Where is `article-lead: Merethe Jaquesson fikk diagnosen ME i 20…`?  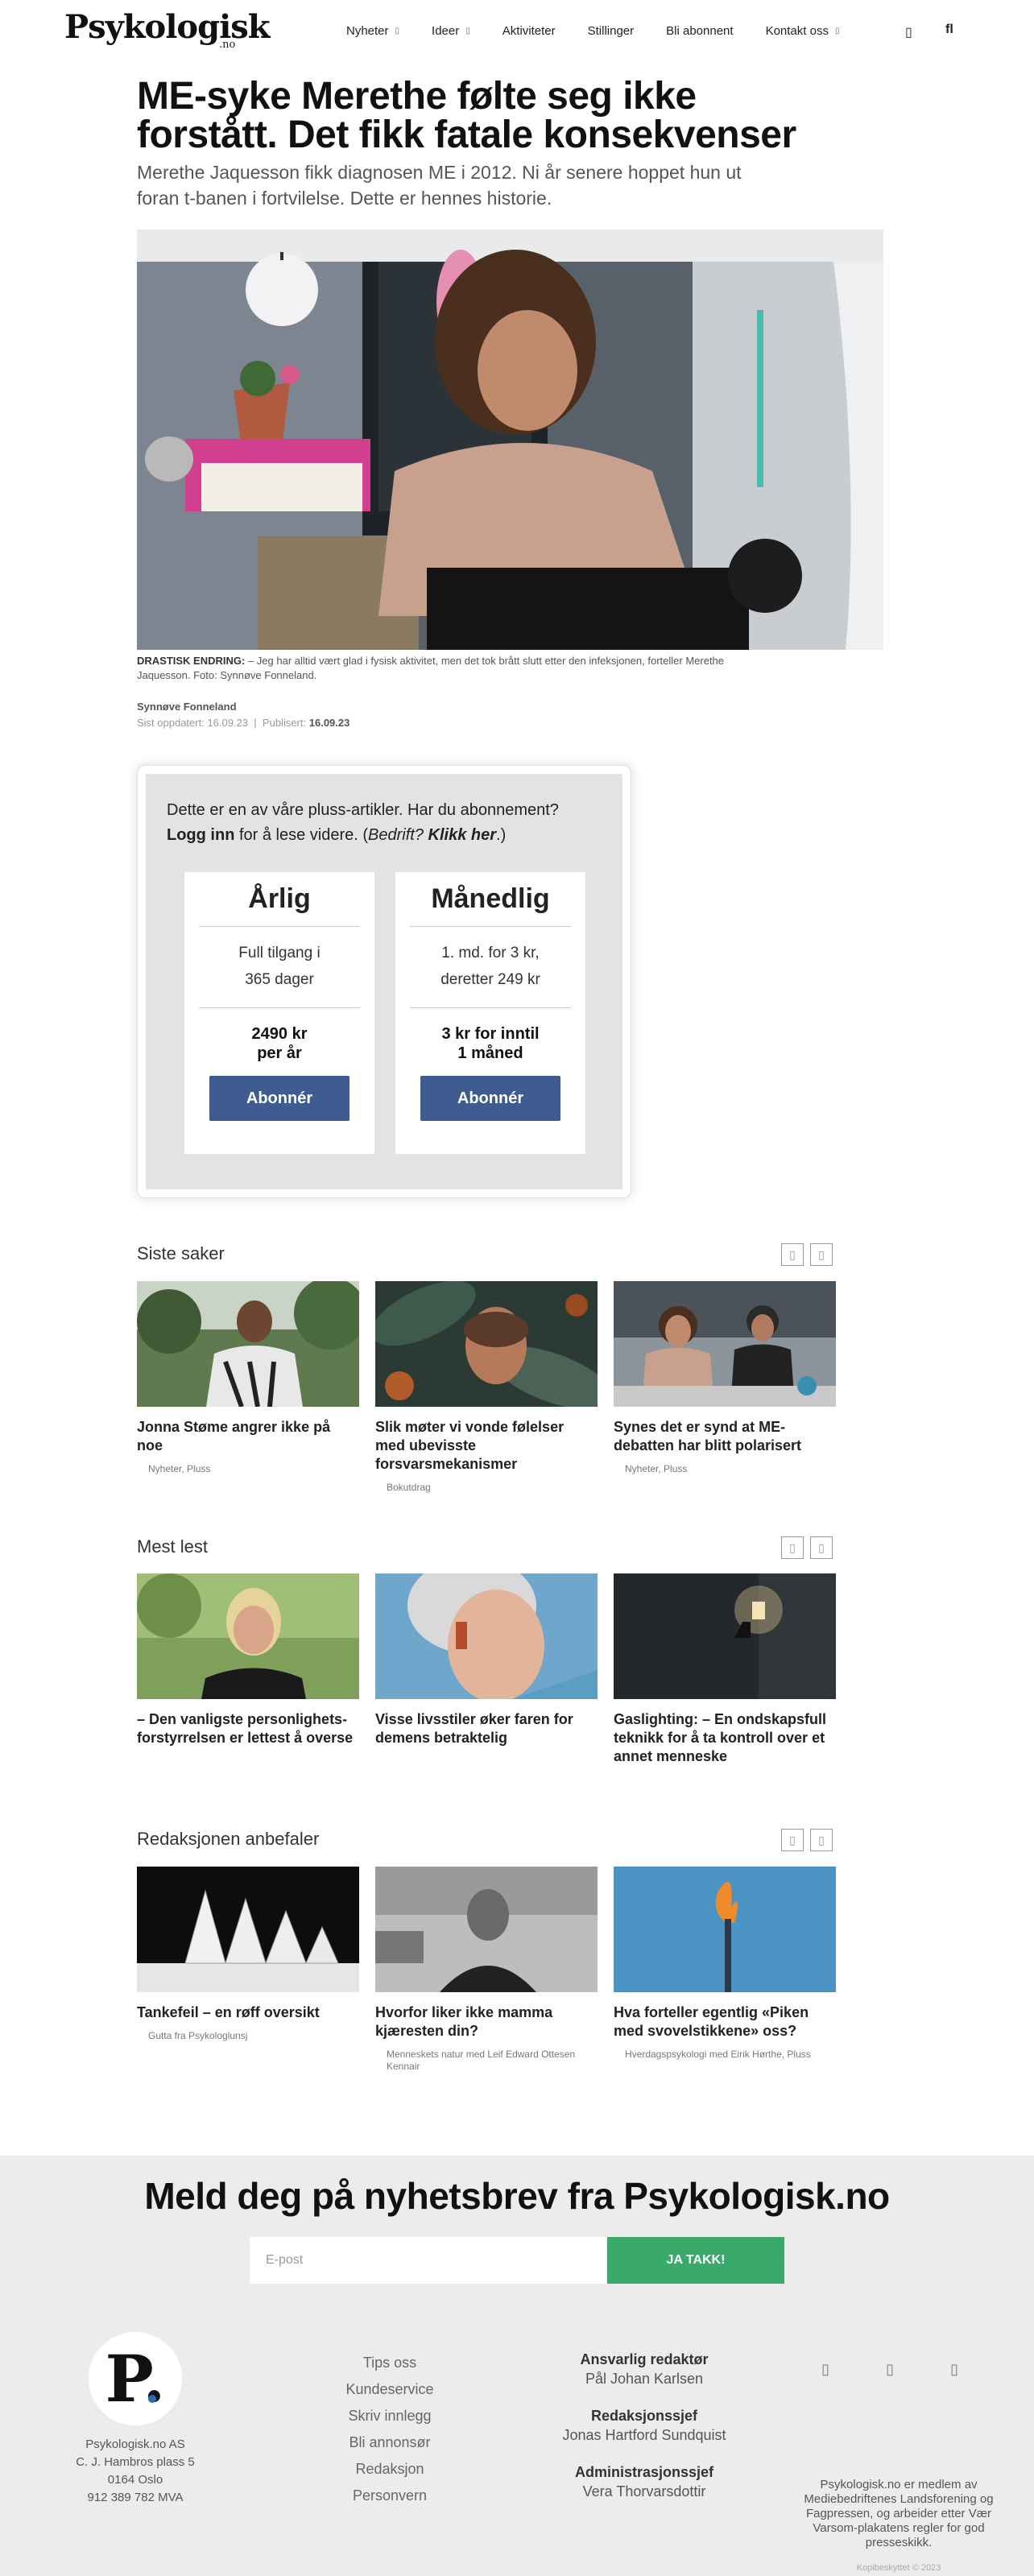
article-lead: Merethe Jaquesson fikk diagnosen ME i 20… is located at coordinates (439, 186).